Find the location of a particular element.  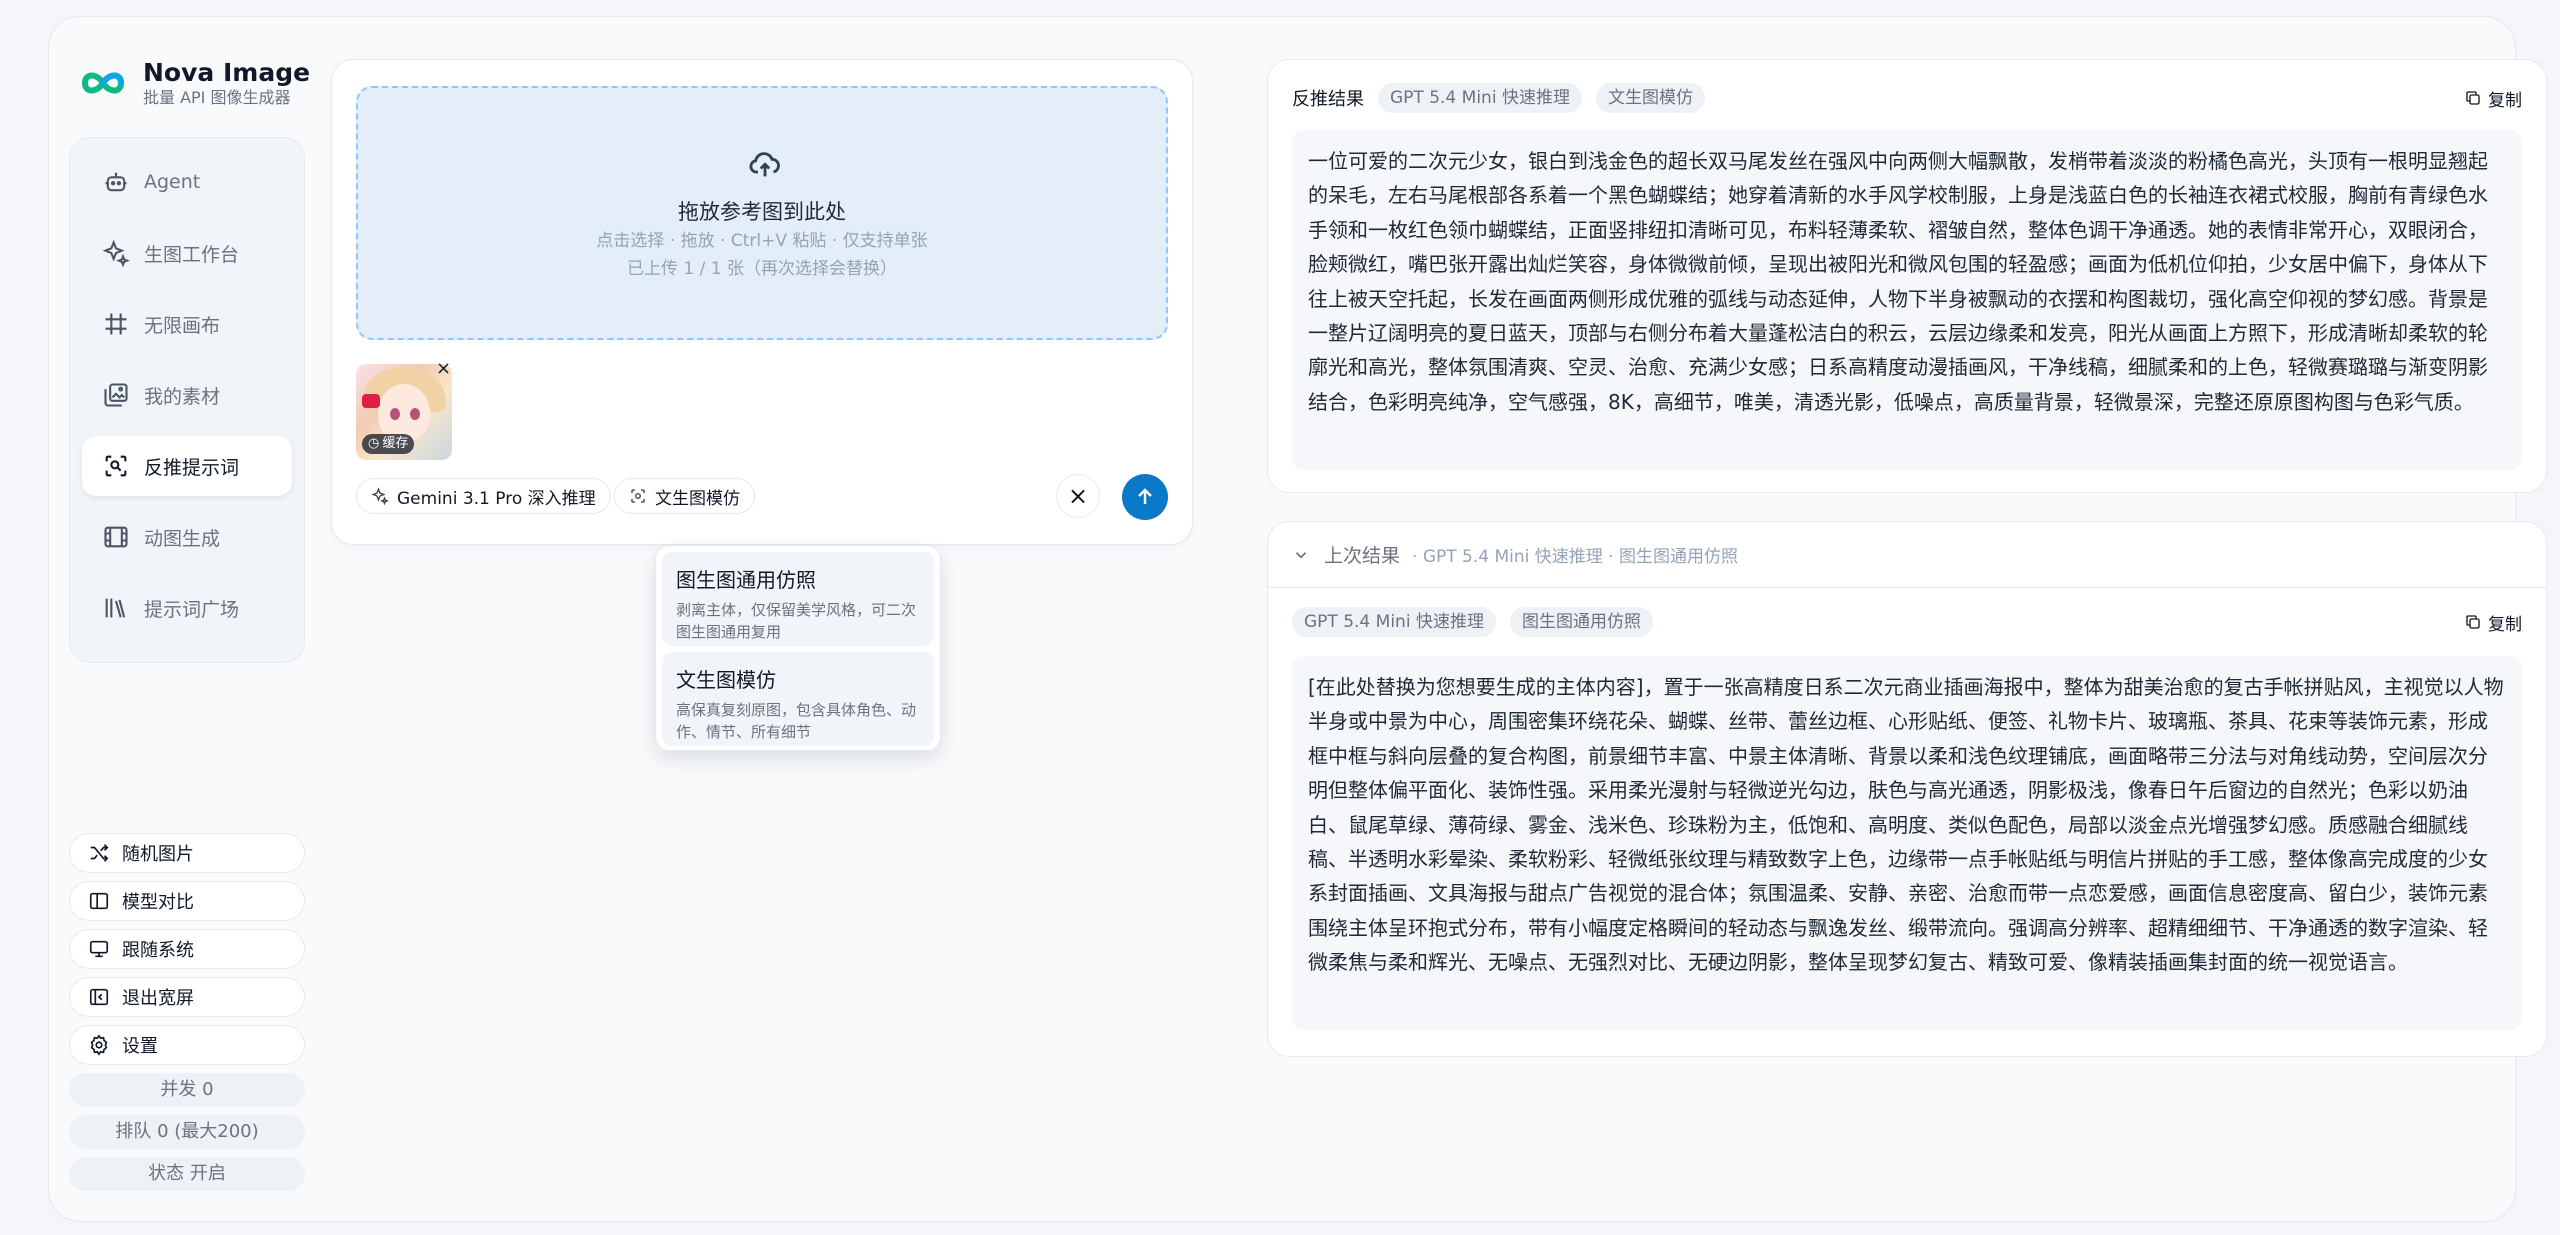

arrow-up-icon is located at coordinates (1145, 496).